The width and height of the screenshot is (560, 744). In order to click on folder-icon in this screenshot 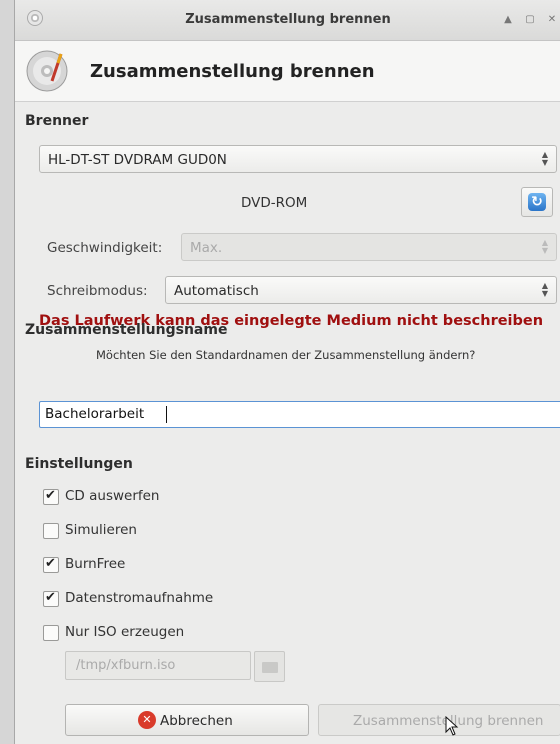, I will do `click(270, 667)`.